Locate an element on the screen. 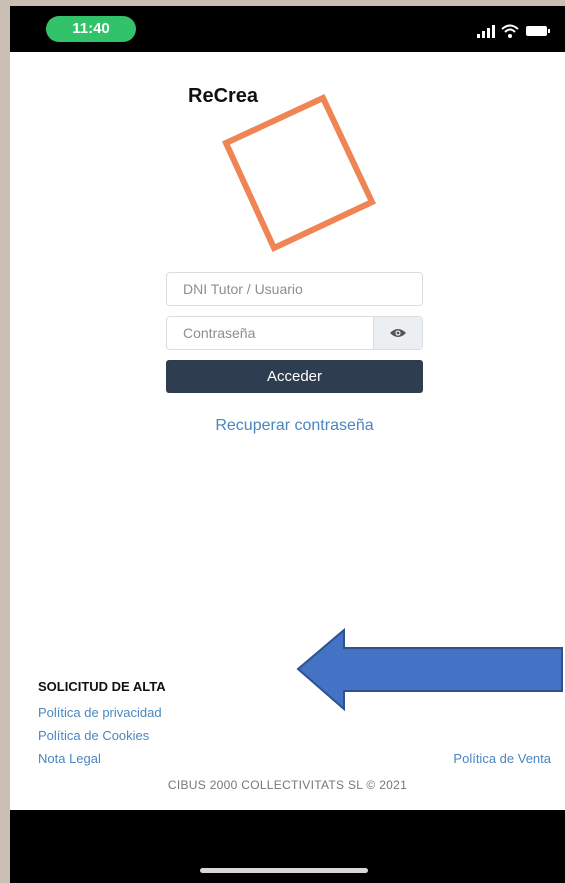 This screenshot has width=565, height=883. wifi-icon is located at coordinates (510, 31).